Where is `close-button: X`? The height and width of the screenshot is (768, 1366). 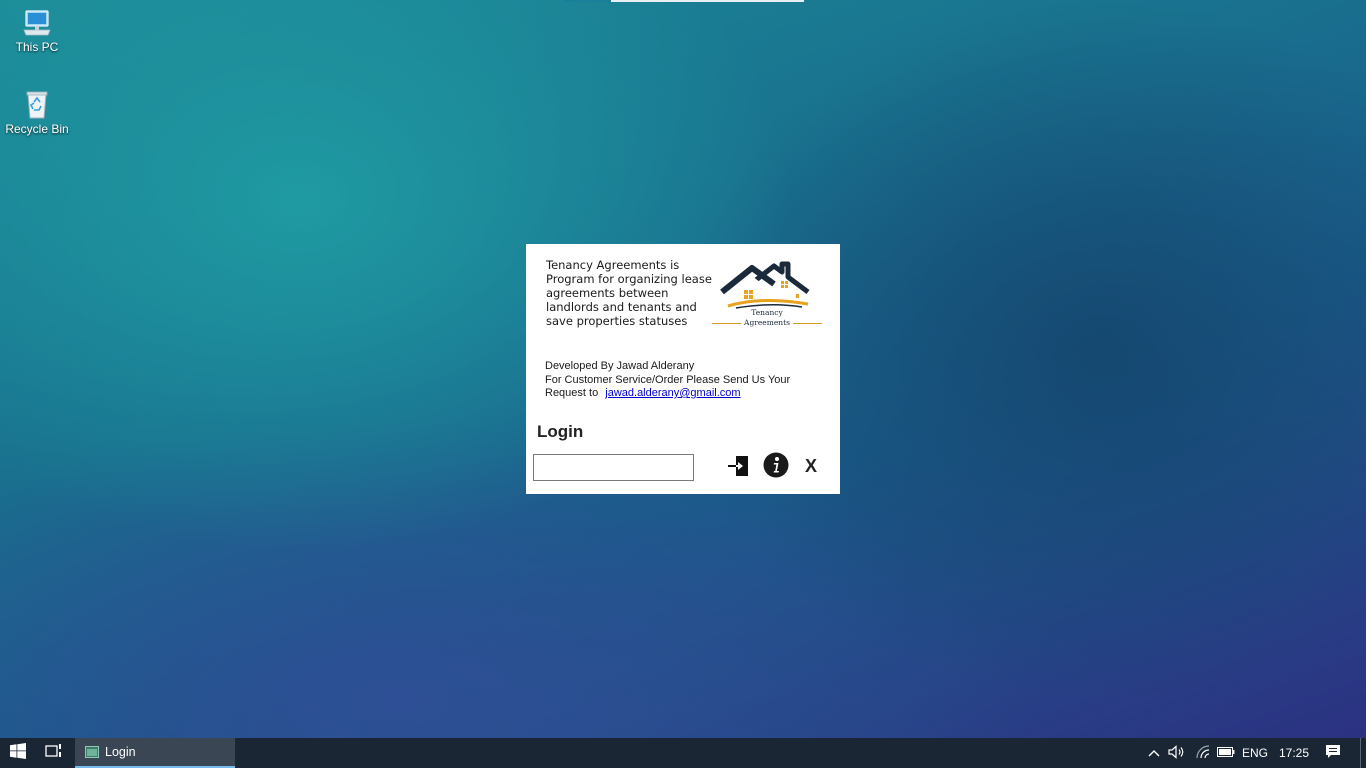
close-button: X is located at coordinates (811, 466).